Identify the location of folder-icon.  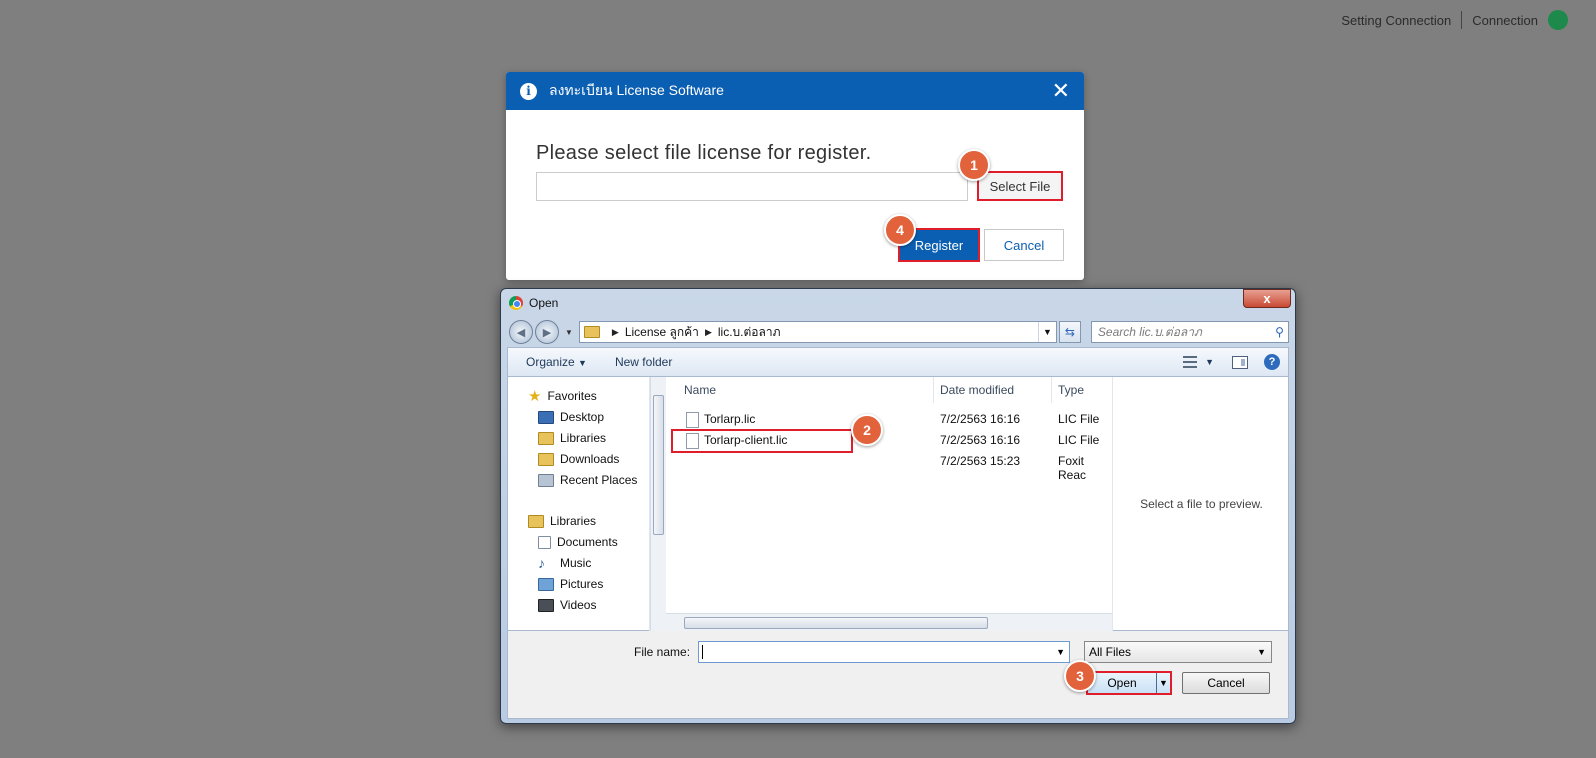
(591, 332).